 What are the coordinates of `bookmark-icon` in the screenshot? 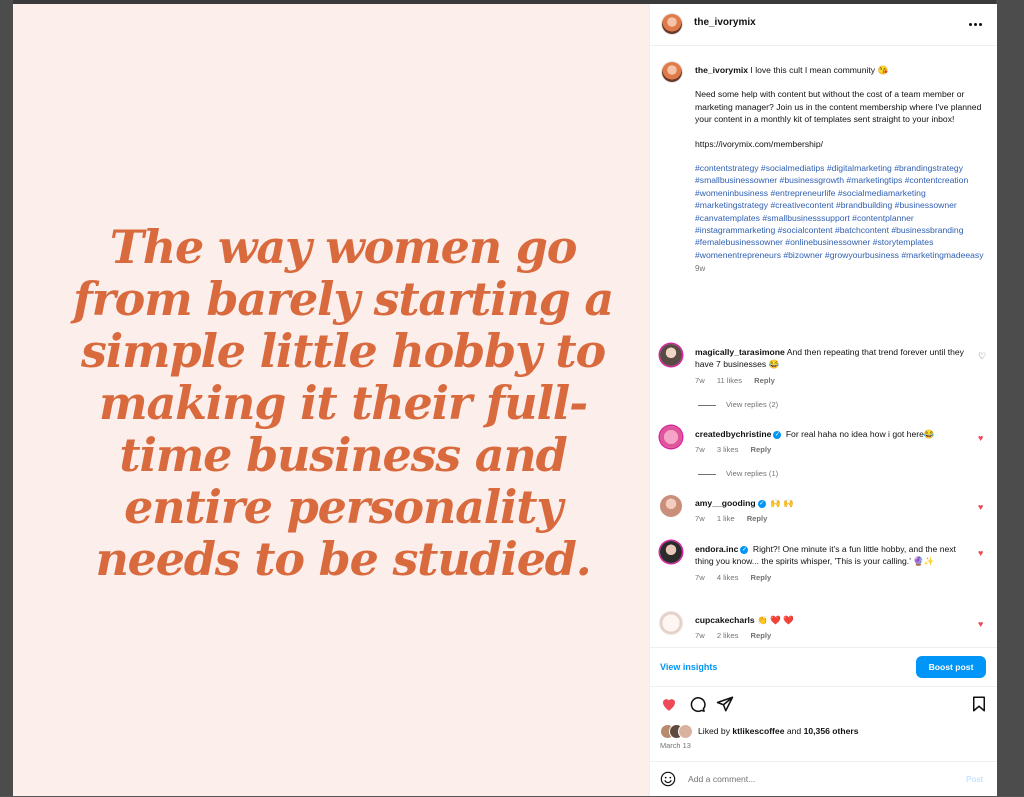 It's located at (979, 704).